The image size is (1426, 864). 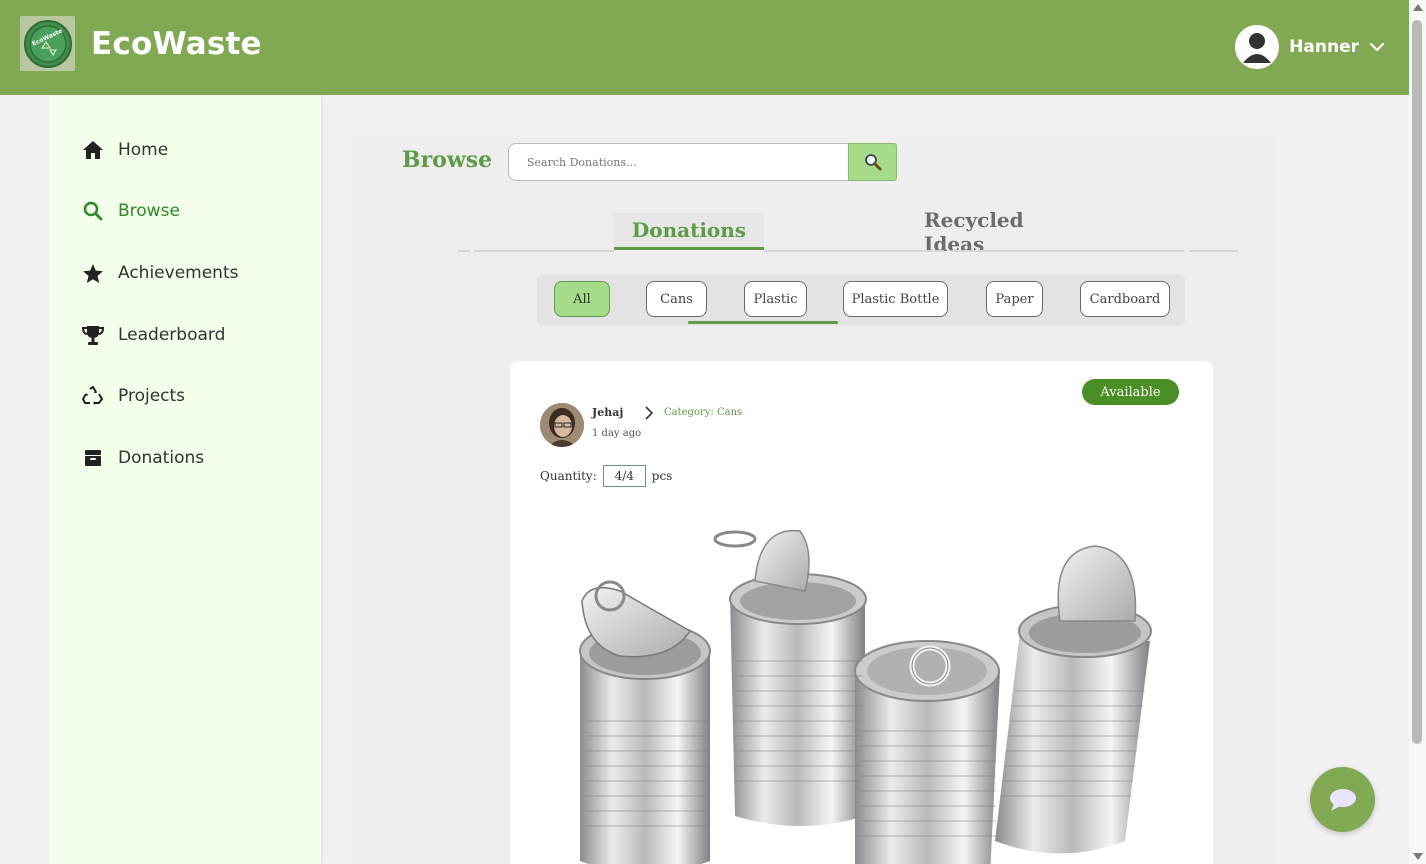 I want to click on star-icon, so click(x=93, y=273).